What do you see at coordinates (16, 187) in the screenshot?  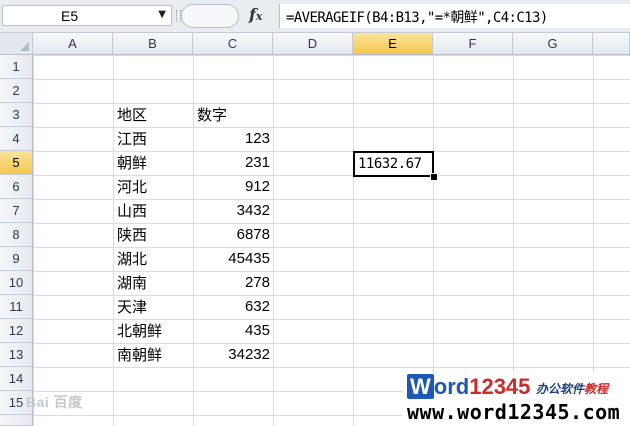 I see `row-header-6: 6` at bounding box center [16, 187].